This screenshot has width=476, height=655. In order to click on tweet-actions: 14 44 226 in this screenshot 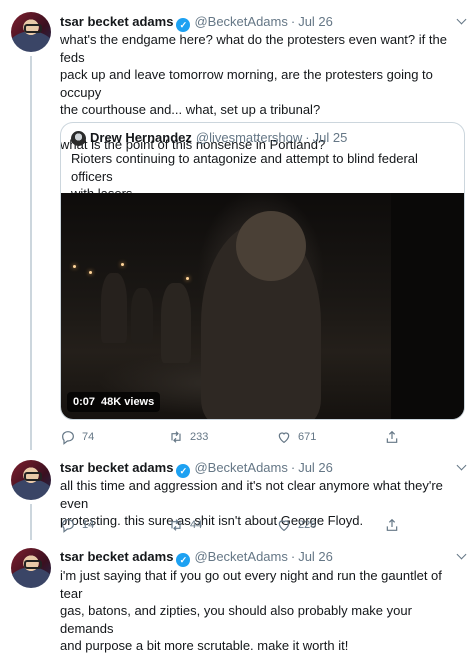, I will do `click(240, 526)`.